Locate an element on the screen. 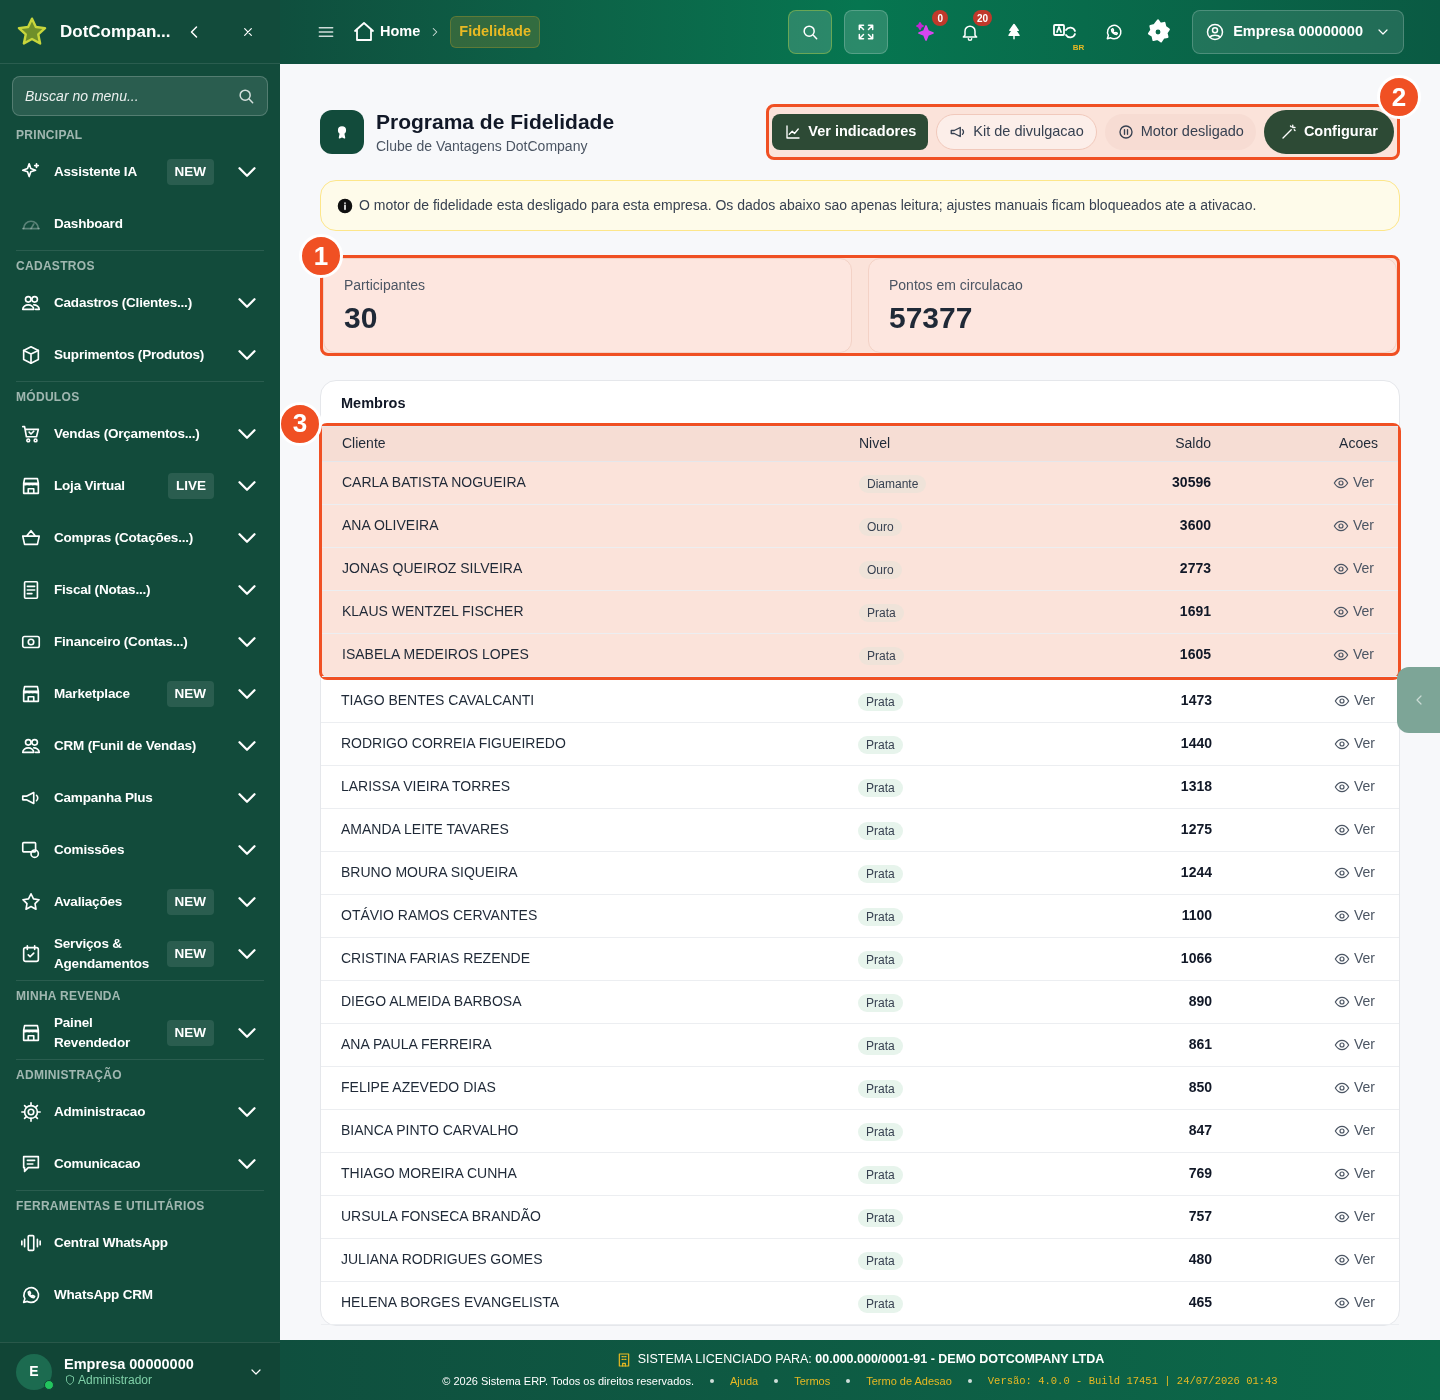  ai-button: 0 is located at coordinates (926, 32).